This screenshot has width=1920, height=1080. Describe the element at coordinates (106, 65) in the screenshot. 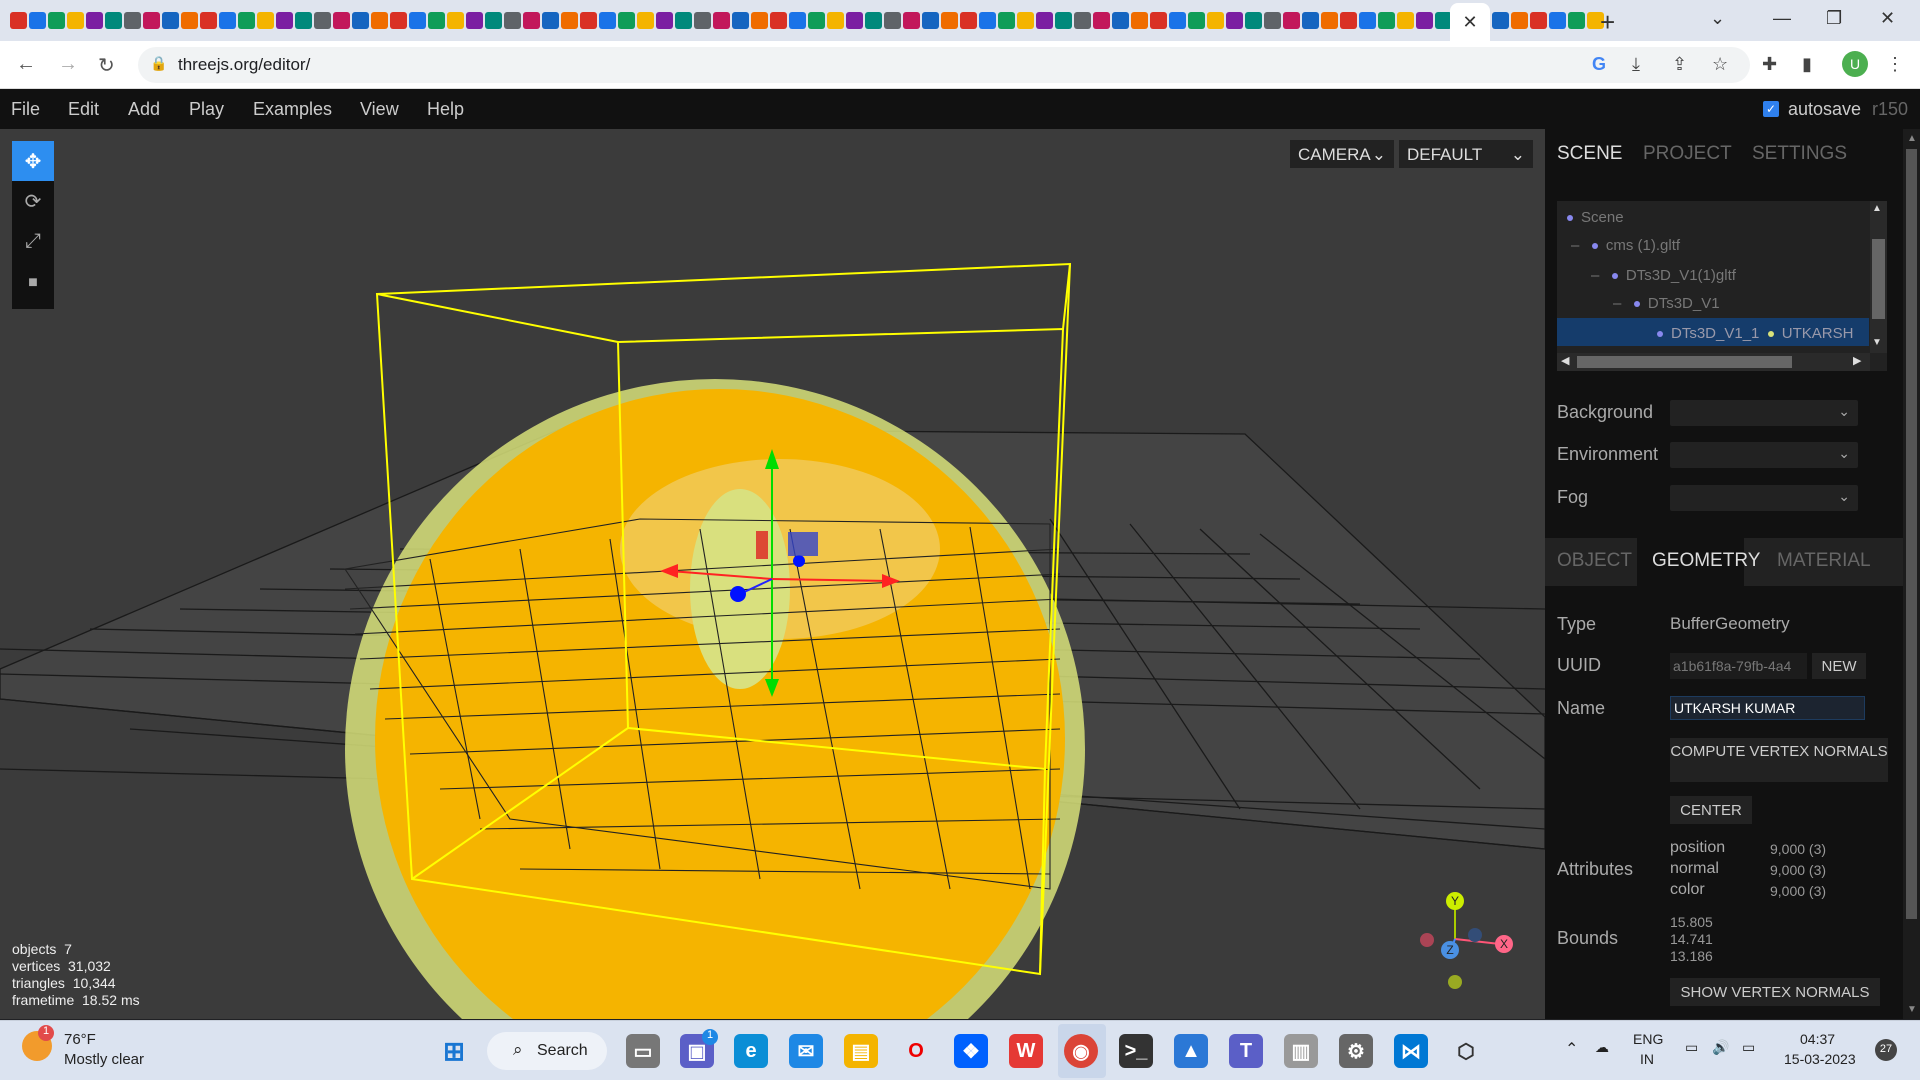

I see `reload-icon: ↻` at that location.